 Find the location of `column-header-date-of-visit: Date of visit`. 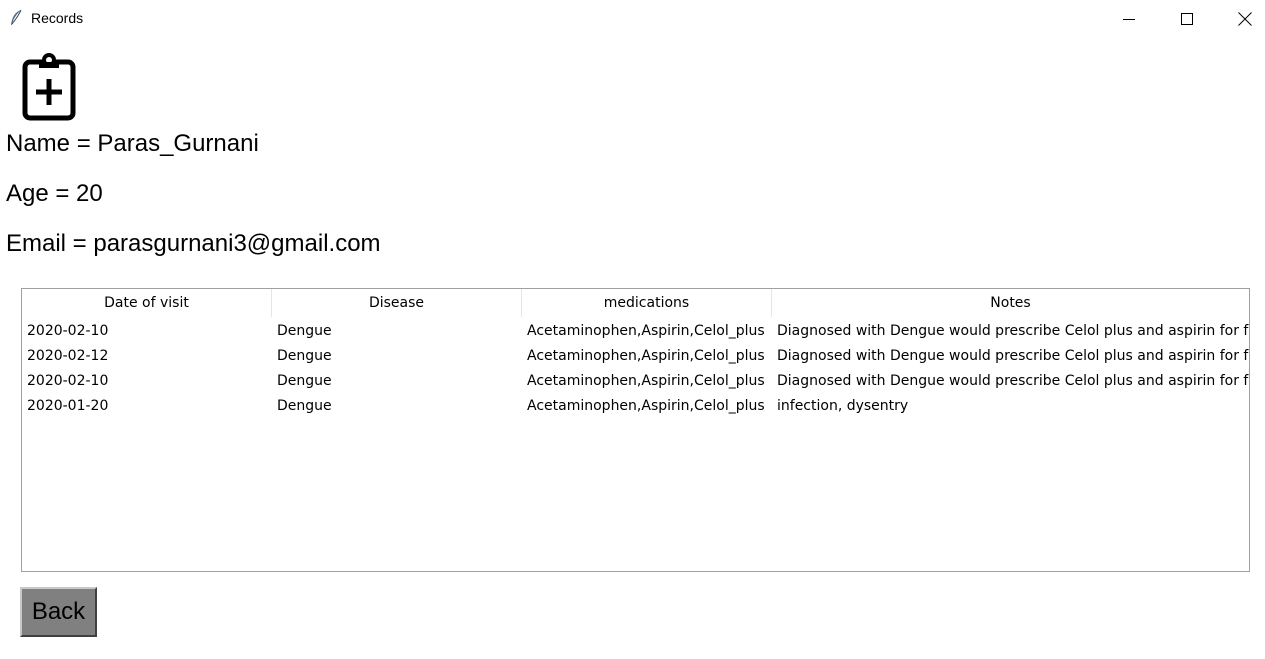

column-header-date-of-visit: Date of visit is located at coordinates (147, 303).